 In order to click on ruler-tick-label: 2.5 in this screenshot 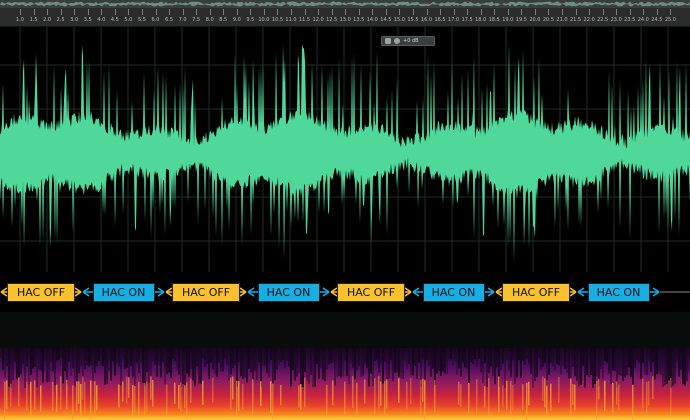, I will do `click(60, 20)`.